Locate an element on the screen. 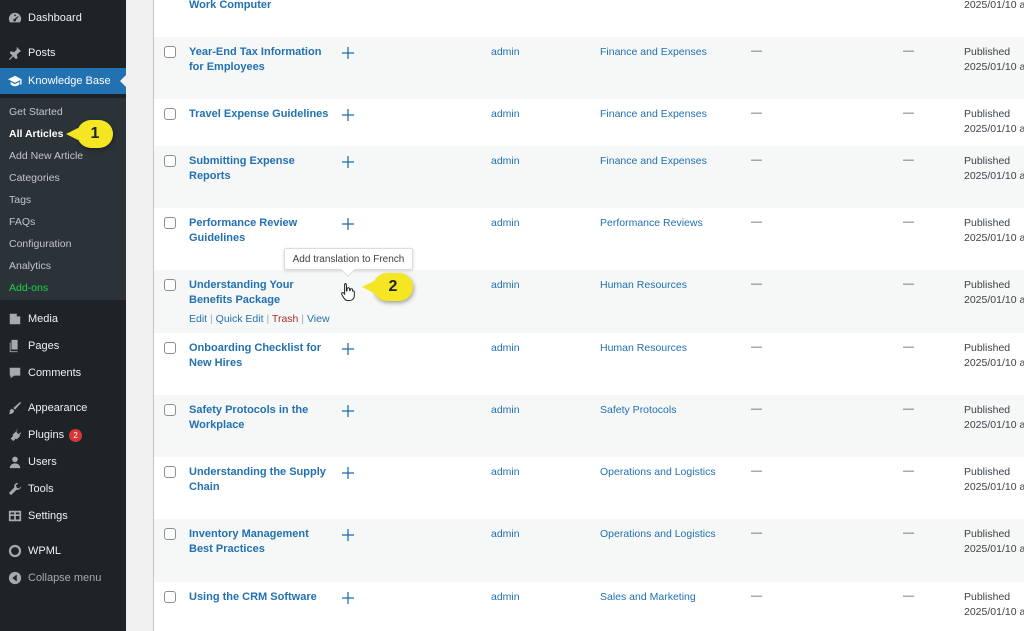  menu-wpml: WPML is located at coordinates (63, 551).